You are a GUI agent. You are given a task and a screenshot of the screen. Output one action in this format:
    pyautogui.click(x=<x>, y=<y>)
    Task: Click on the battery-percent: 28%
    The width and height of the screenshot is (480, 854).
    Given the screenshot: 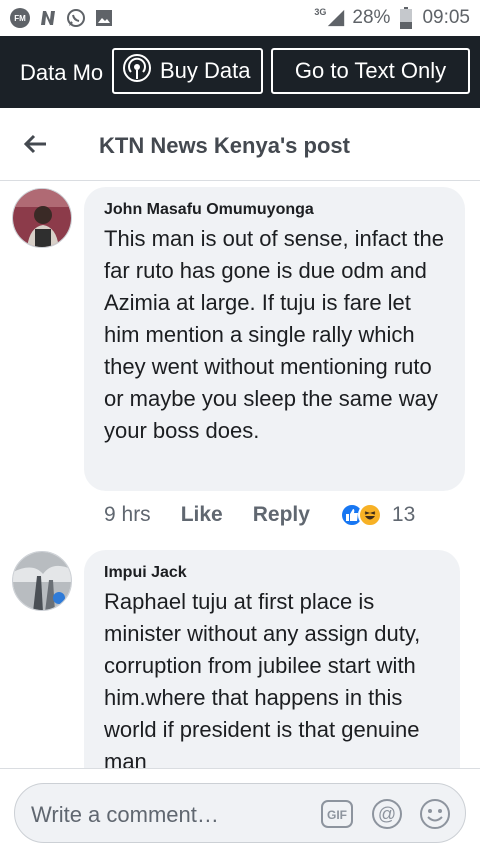 What is the action you would take?
    pyautogui.click(x=371, y=17)
    